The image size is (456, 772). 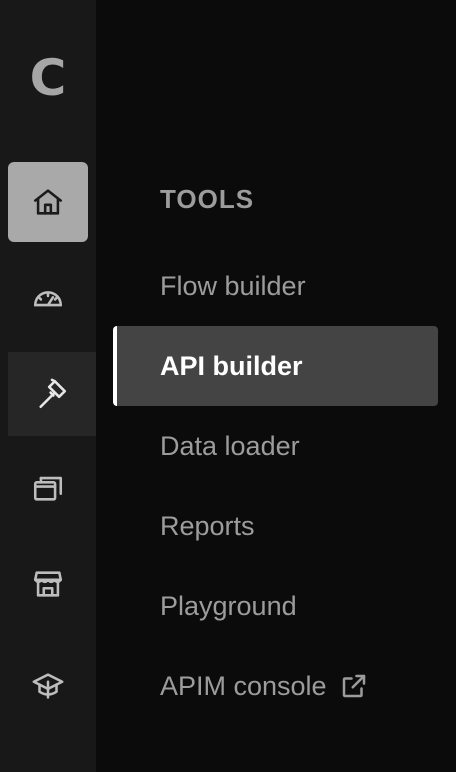 I want to click on rail-learning-button, so click(x=48, y=686).